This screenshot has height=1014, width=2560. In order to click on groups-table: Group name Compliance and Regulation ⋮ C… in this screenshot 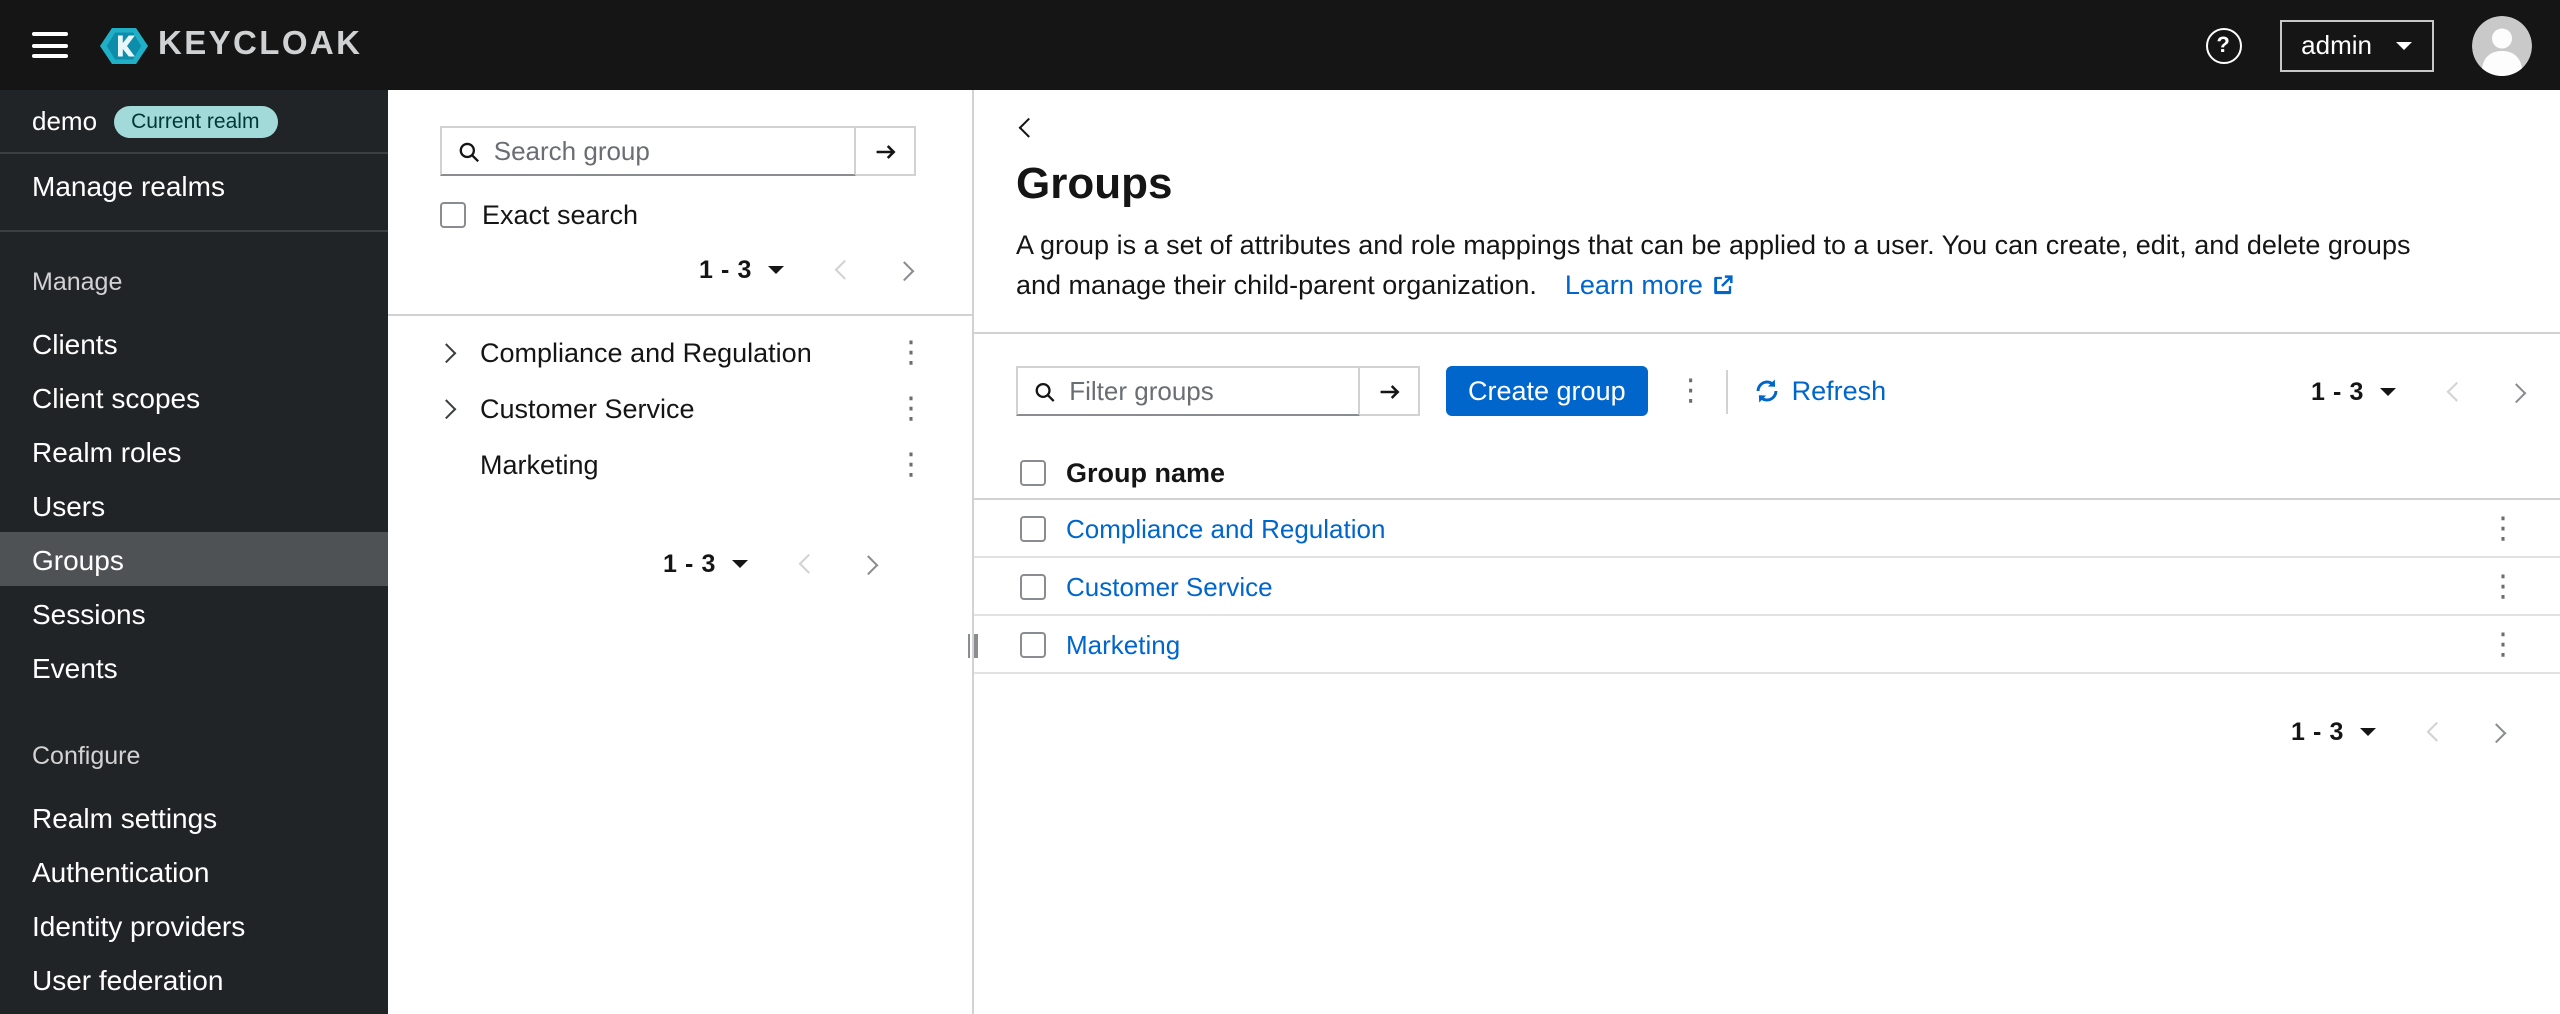, I will do `click(1767, 561)`.